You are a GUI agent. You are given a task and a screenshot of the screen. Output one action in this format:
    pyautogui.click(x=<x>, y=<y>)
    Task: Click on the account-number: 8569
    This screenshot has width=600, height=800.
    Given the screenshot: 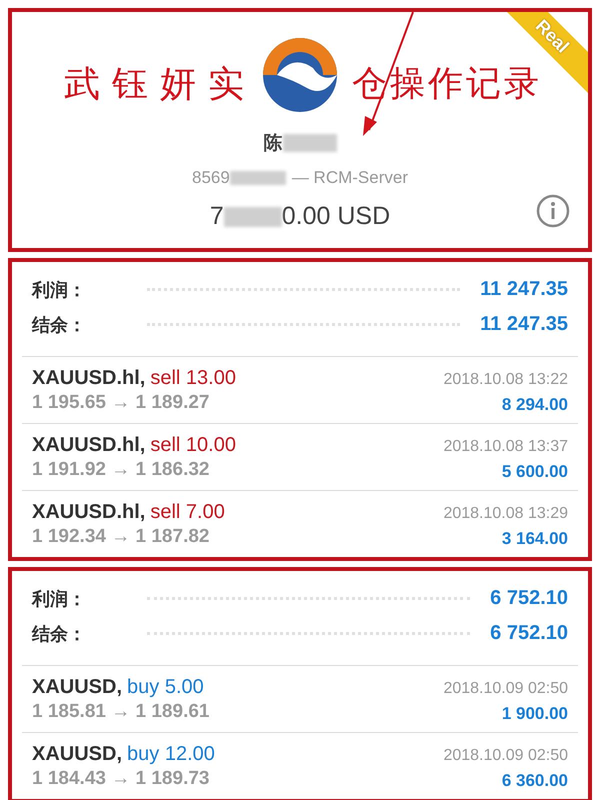 What is the action you would take?
    pyautogui.click(x=211, y=178)
    